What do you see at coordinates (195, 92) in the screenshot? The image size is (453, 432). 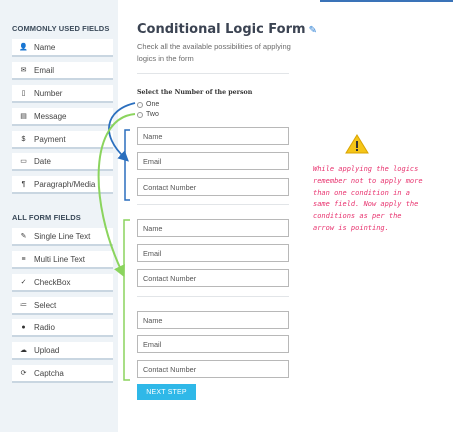 I see `question-label: Select the Number of the person` at bounding box center [195, 92].